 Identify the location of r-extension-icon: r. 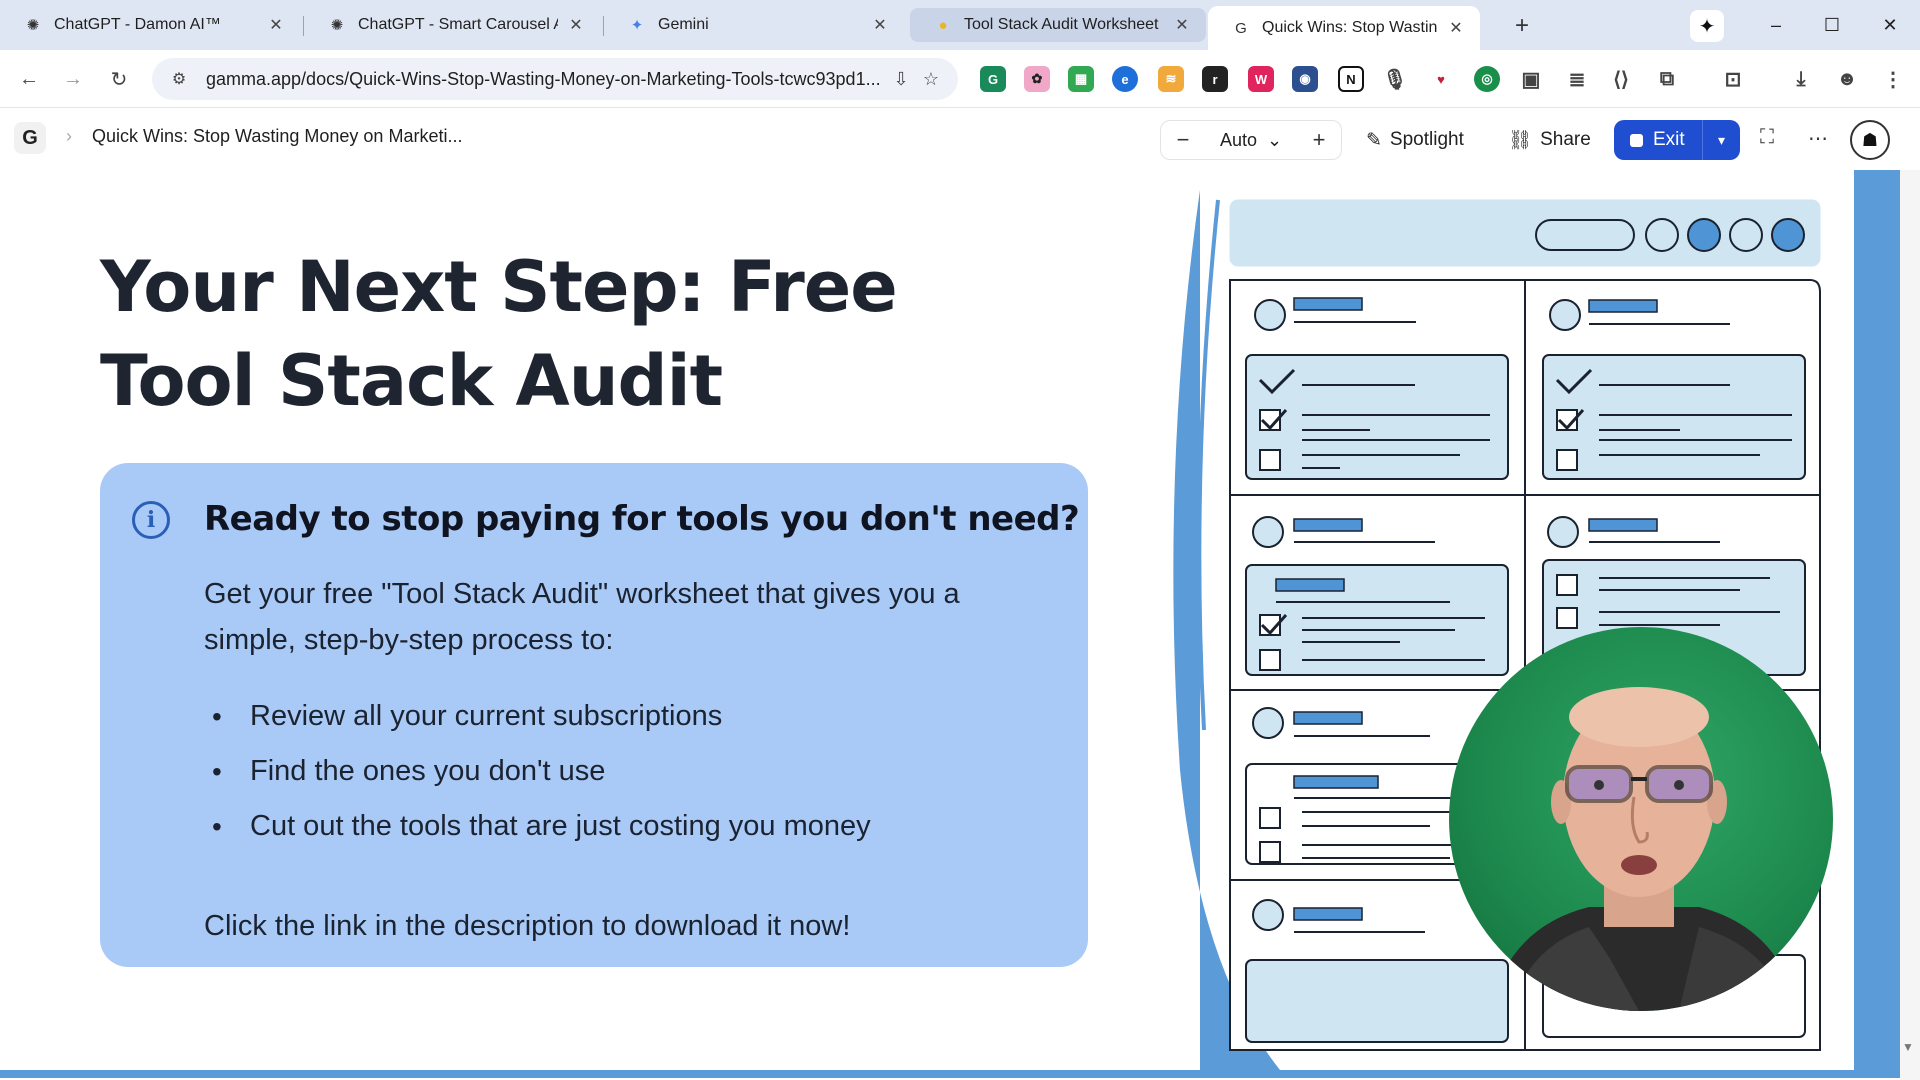
(1215, 79).